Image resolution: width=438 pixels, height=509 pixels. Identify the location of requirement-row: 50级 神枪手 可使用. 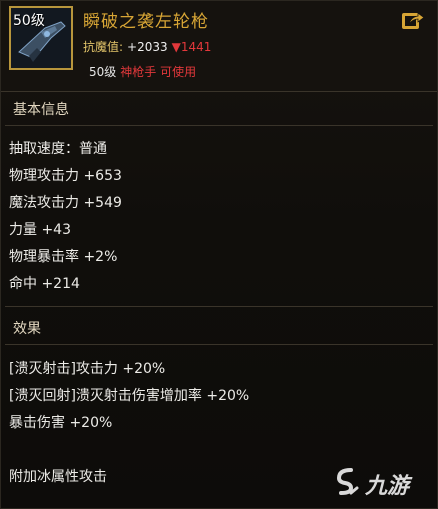
(142, 71).